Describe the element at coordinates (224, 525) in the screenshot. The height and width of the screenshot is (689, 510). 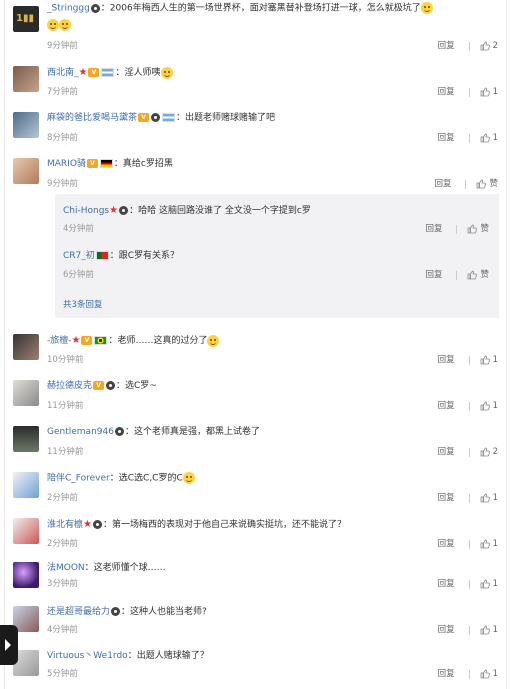
I see `comment-text: ：第一场梅西的表现对于他自己来说确实挺坑，还不能说了？` at that location.